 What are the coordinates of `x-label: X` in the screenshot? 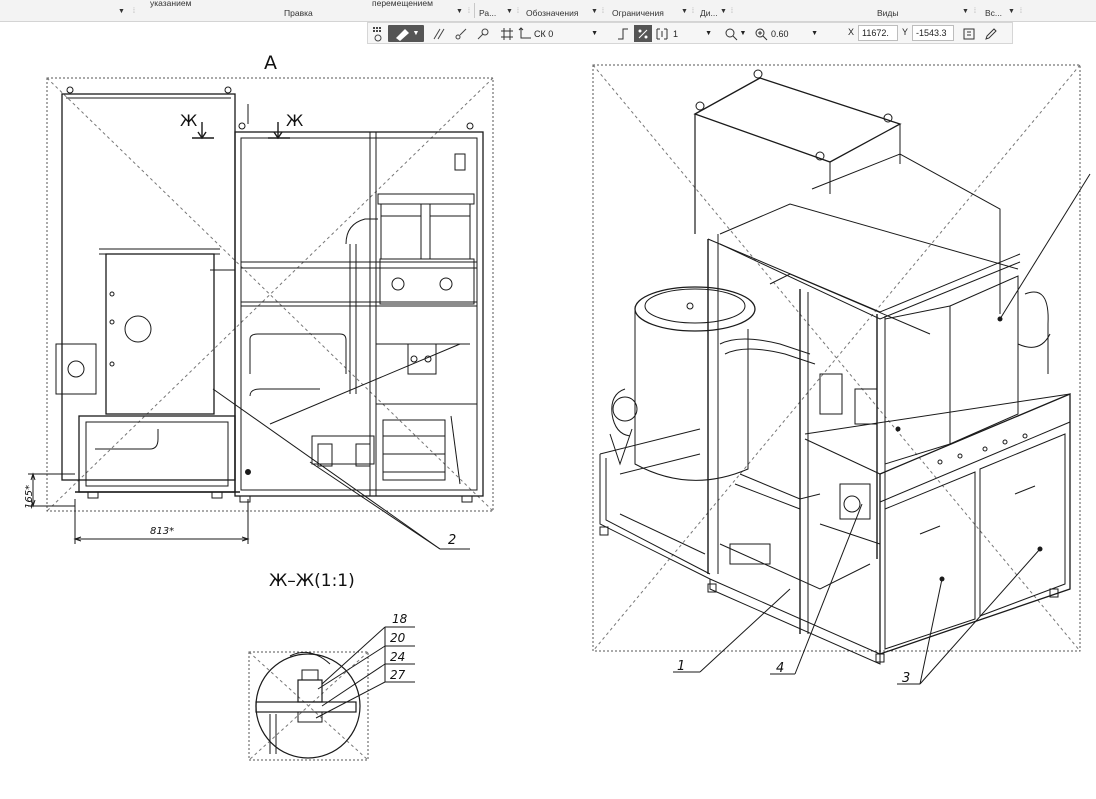 It's located at (851, 32).